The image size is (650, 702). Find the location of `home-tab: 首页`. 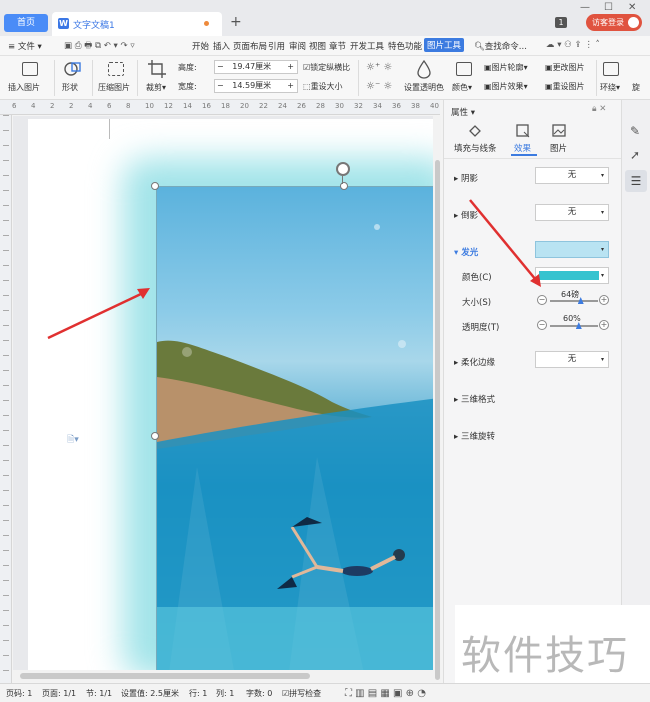

home-tab: 首页 is located at coordinates (26, 23).